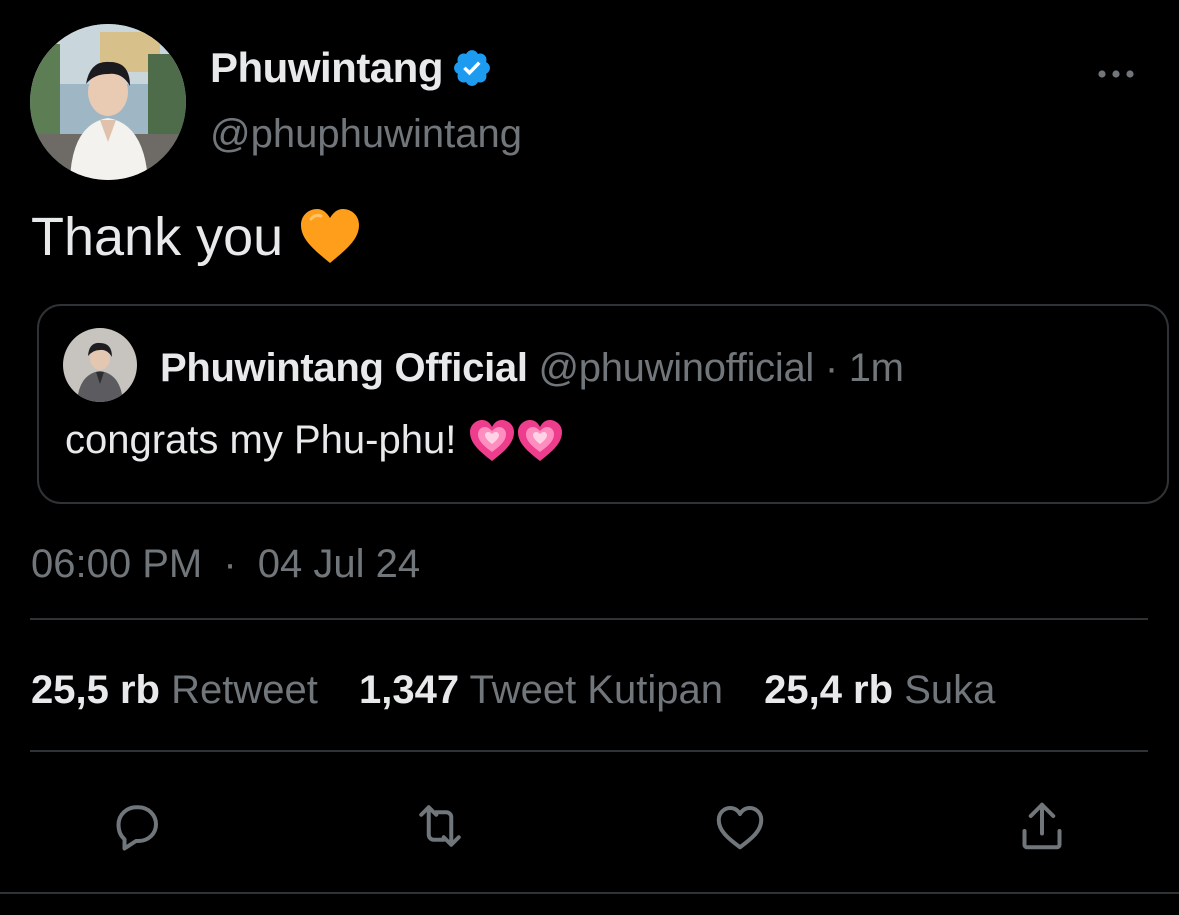  I want to click on quoted-handle: @phuwinofficial, so click(676, 368).